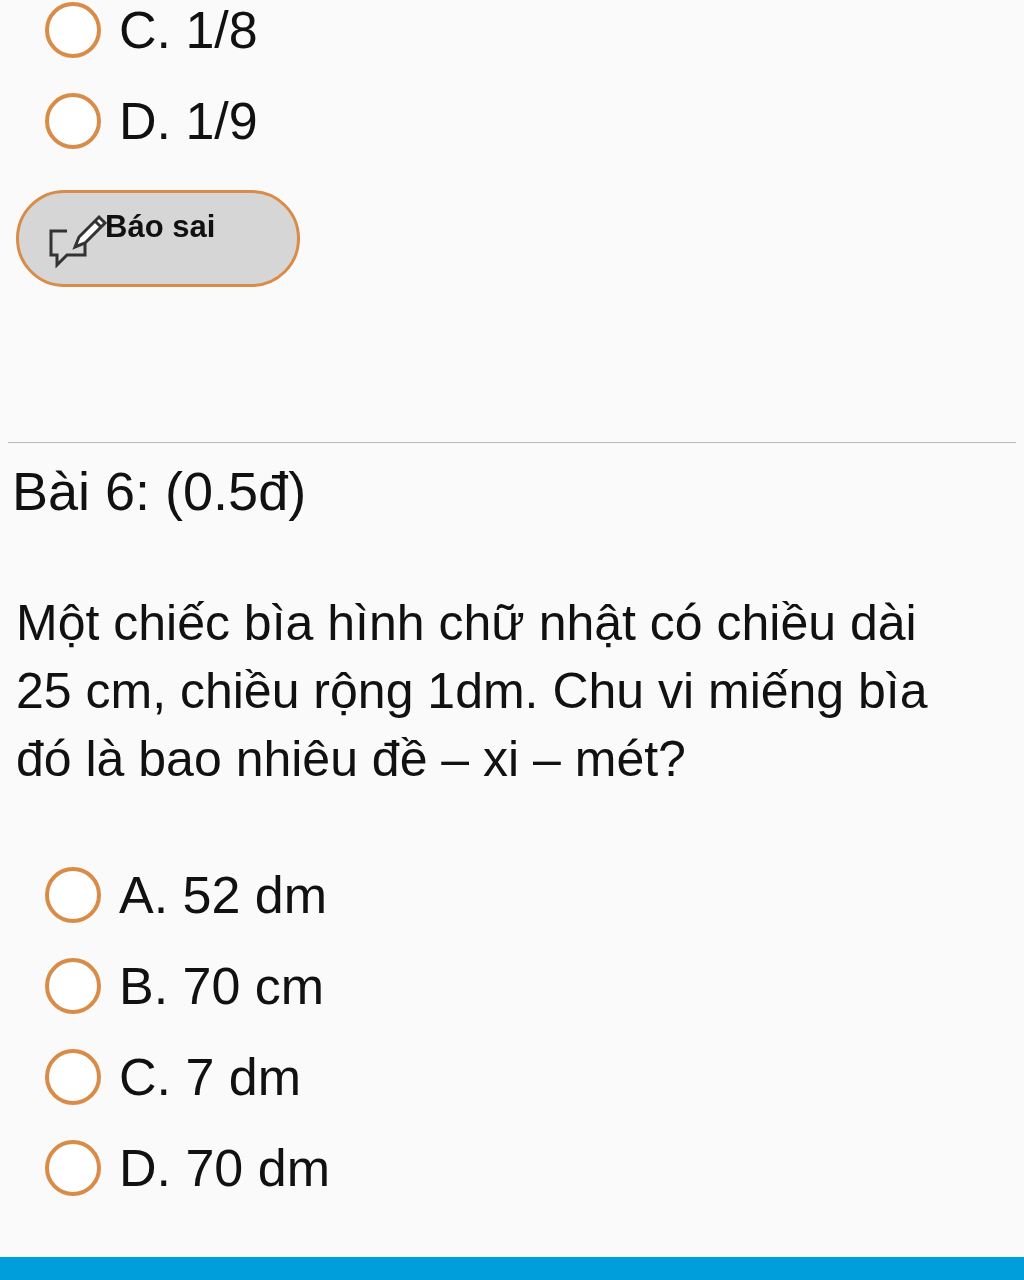 This screenshot has width=1024, height=1280. I want to click on option-label: D. 70 dm, so click(224, 1167).